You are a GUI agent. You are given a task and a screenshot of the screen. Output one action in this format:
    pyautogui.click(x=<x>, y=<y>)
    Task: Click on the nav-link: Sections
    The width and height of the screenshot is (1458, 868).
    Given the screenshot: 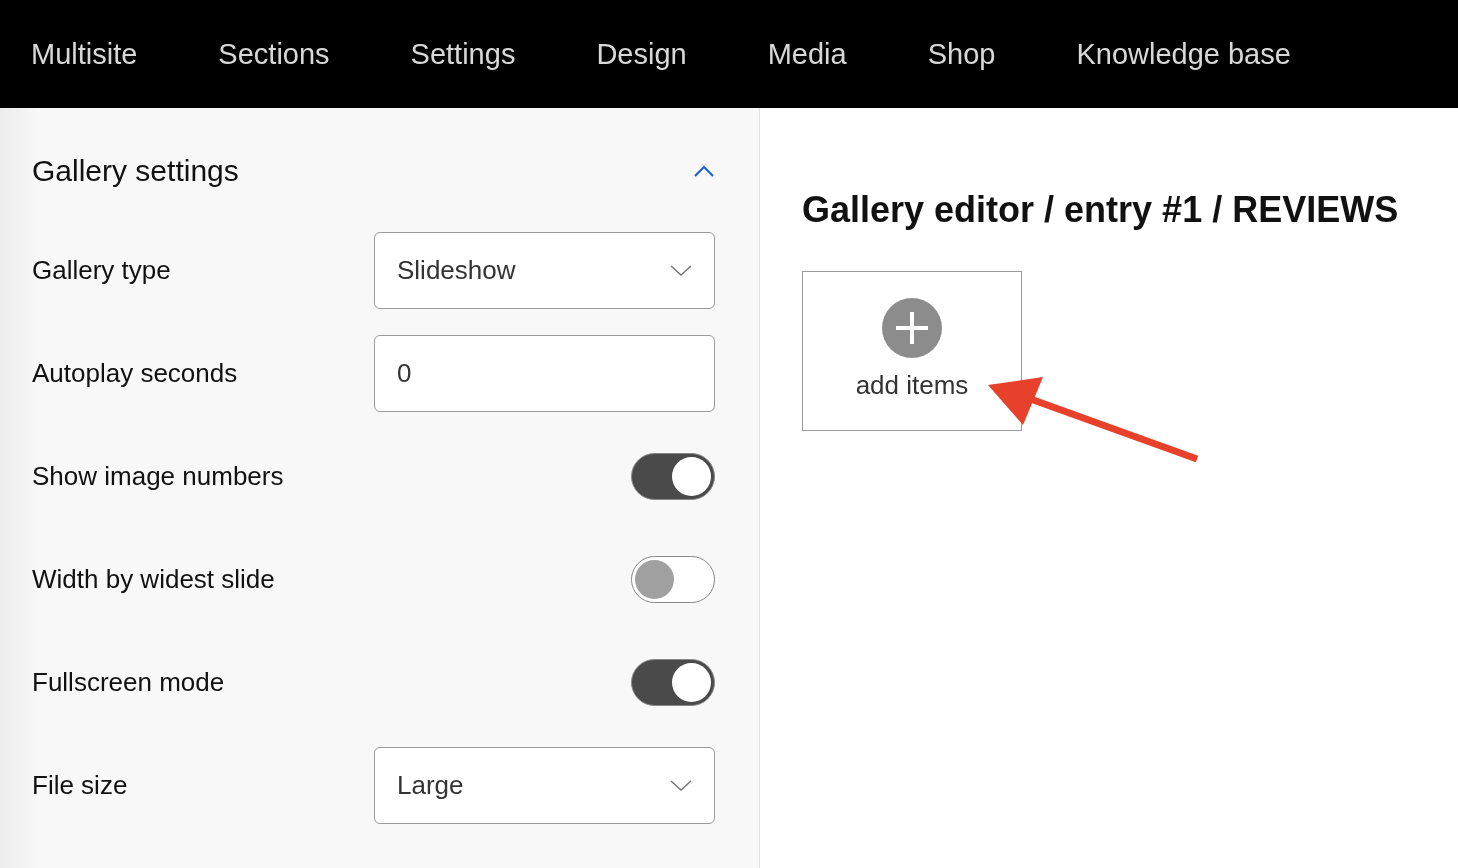 What is the action you would take?
    pyautogui.click(x=274, y=54)
    